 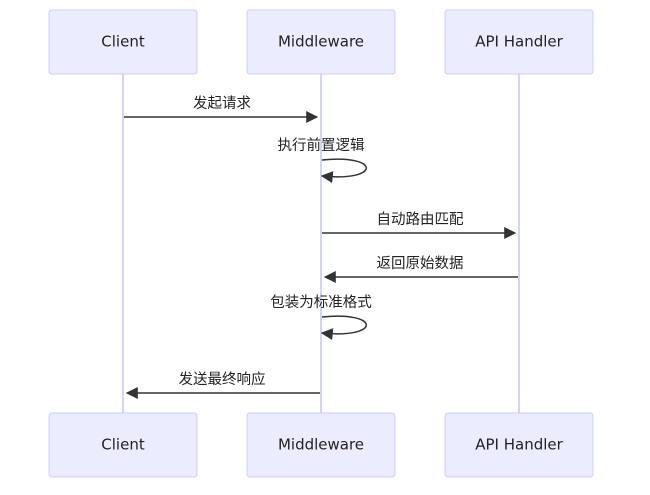 I want to click on message-label: 自动路由匹配, so click(x=420, y=219).